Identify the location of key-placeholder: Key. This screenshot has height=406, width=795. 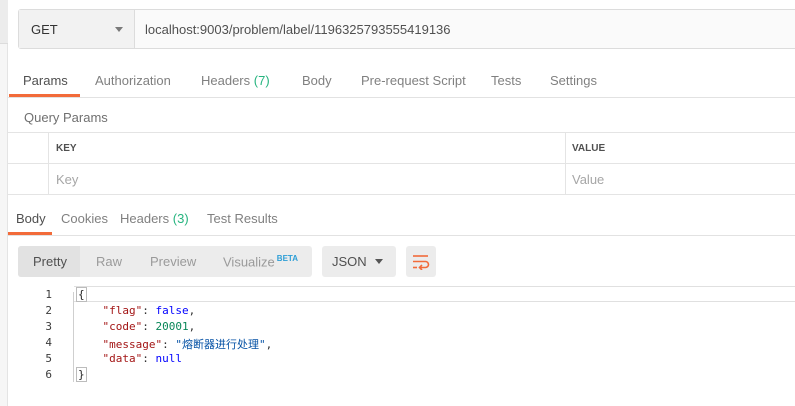
(67, 179).